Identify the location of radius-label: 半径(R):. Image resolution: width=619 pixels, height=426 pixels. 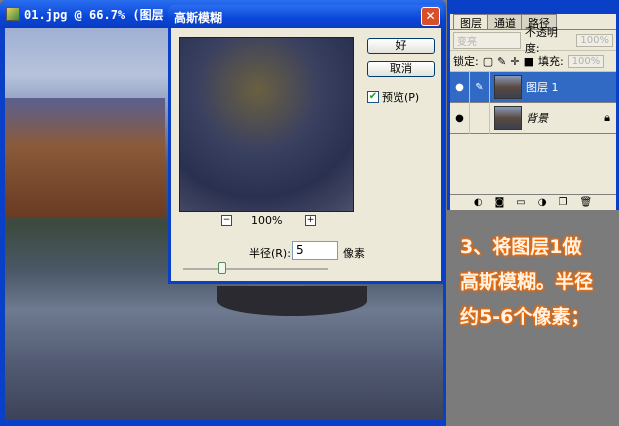
(270, 253).